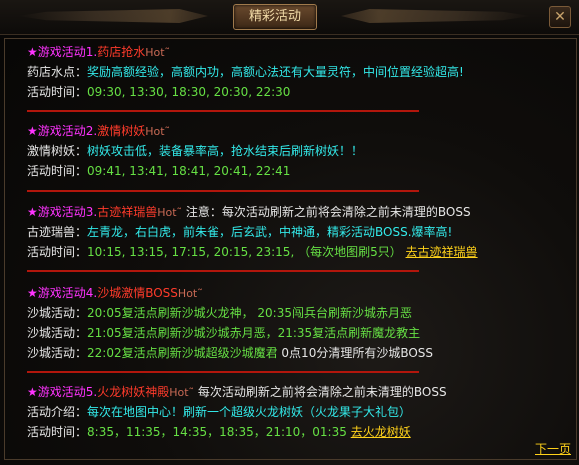  What do you see at coordinates (225, 151) in the screenshot?
I see `row-text: 树妖攻击低，装备暴率高，抢水结束后刷新树妖！！` at bounding box center [225, 151].